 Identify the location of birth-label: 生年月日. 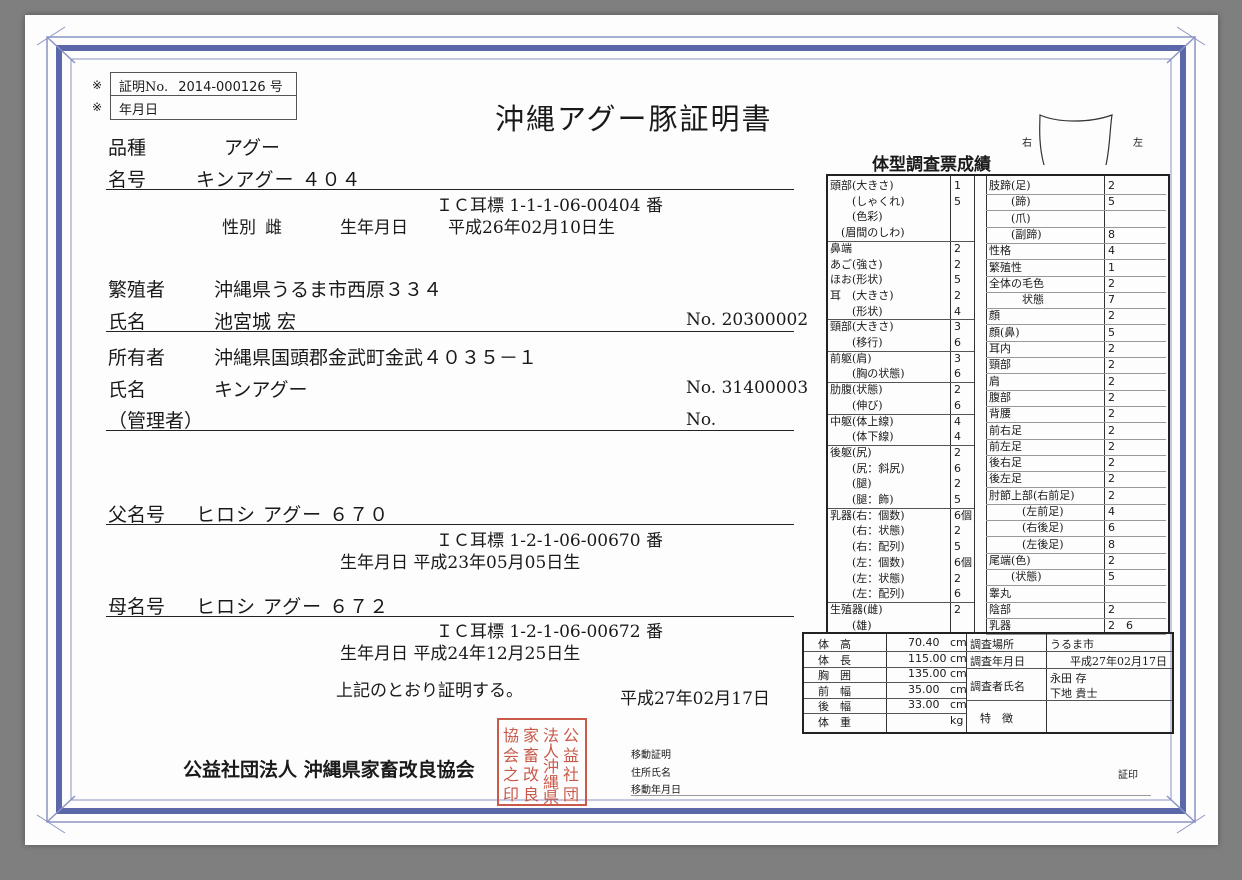
(374, 228).